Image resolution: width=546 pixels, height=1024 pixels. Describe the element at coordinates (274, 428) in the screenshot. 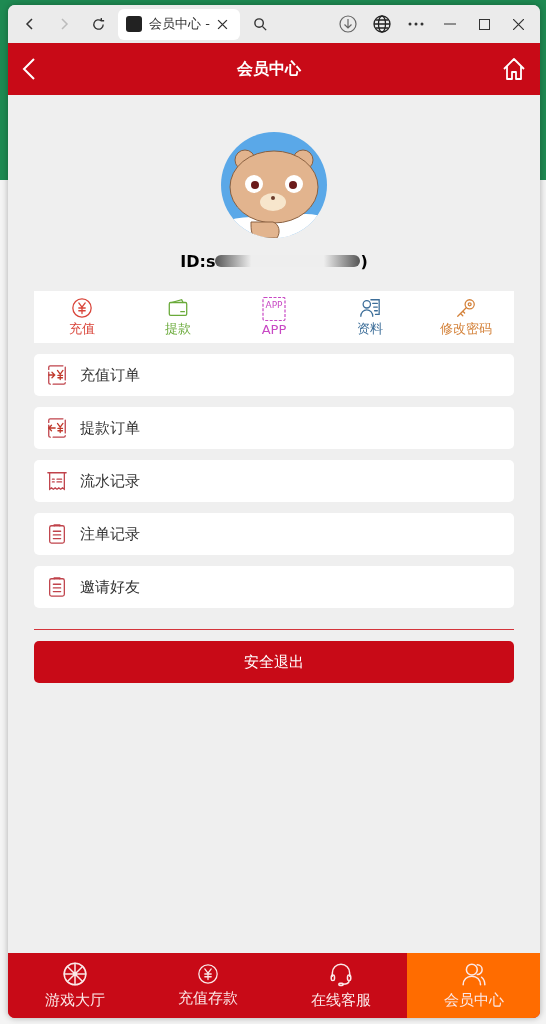

I see `menu-item: 提款订单` at that location.